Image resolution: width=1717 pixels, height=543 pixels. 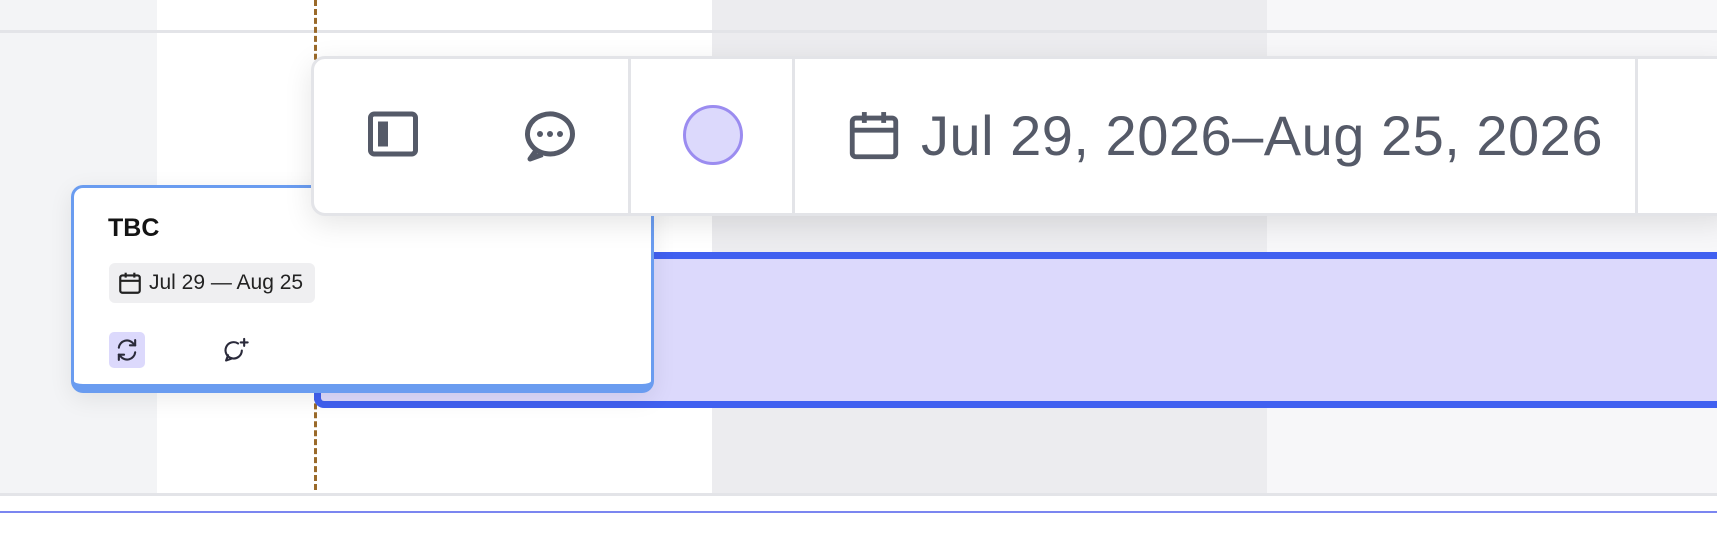 I want to click on sync-button, so click(x=127, y=350).